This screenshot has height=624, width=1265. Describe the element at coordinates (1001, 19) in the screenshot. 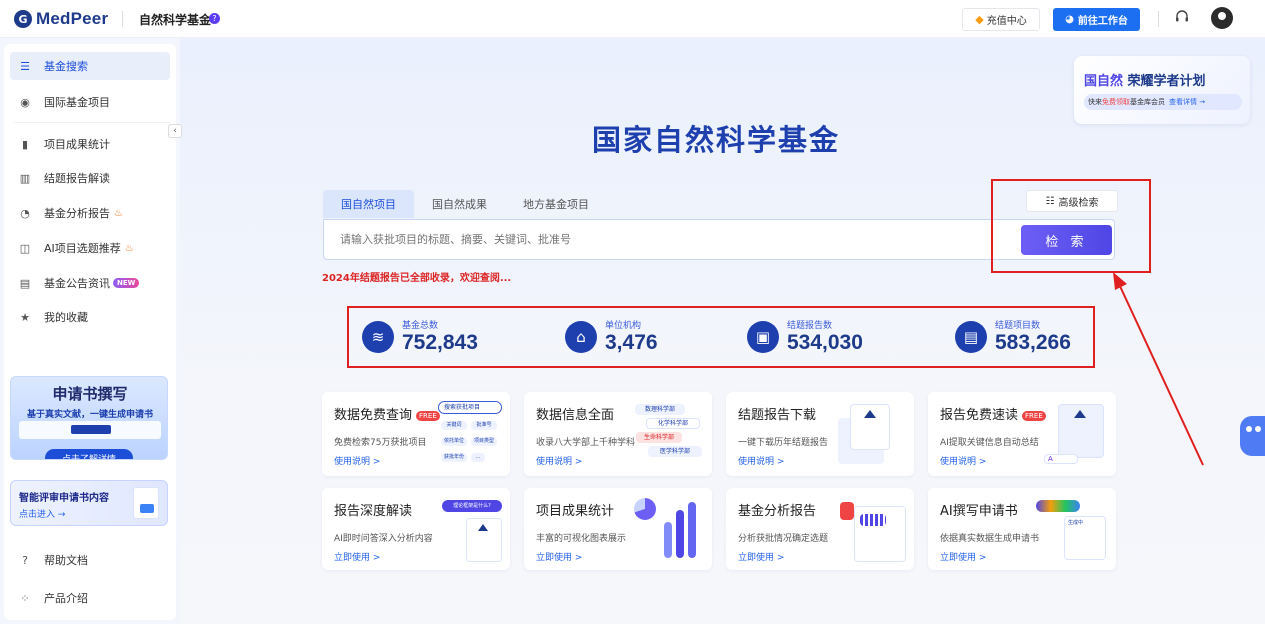

I see `recharge-center-button: ◆ 充值中心` at that location.